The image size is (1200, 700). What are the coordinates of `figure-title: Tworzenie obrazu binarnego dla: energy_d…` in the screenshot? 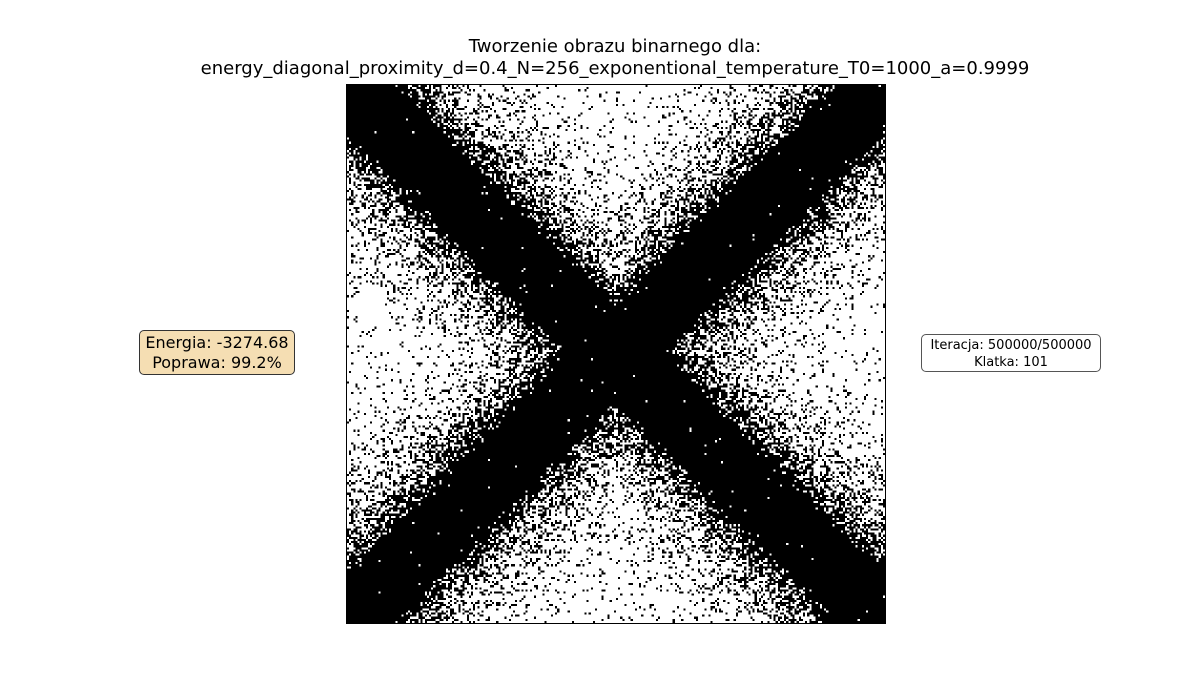 It's located at (600, 58).